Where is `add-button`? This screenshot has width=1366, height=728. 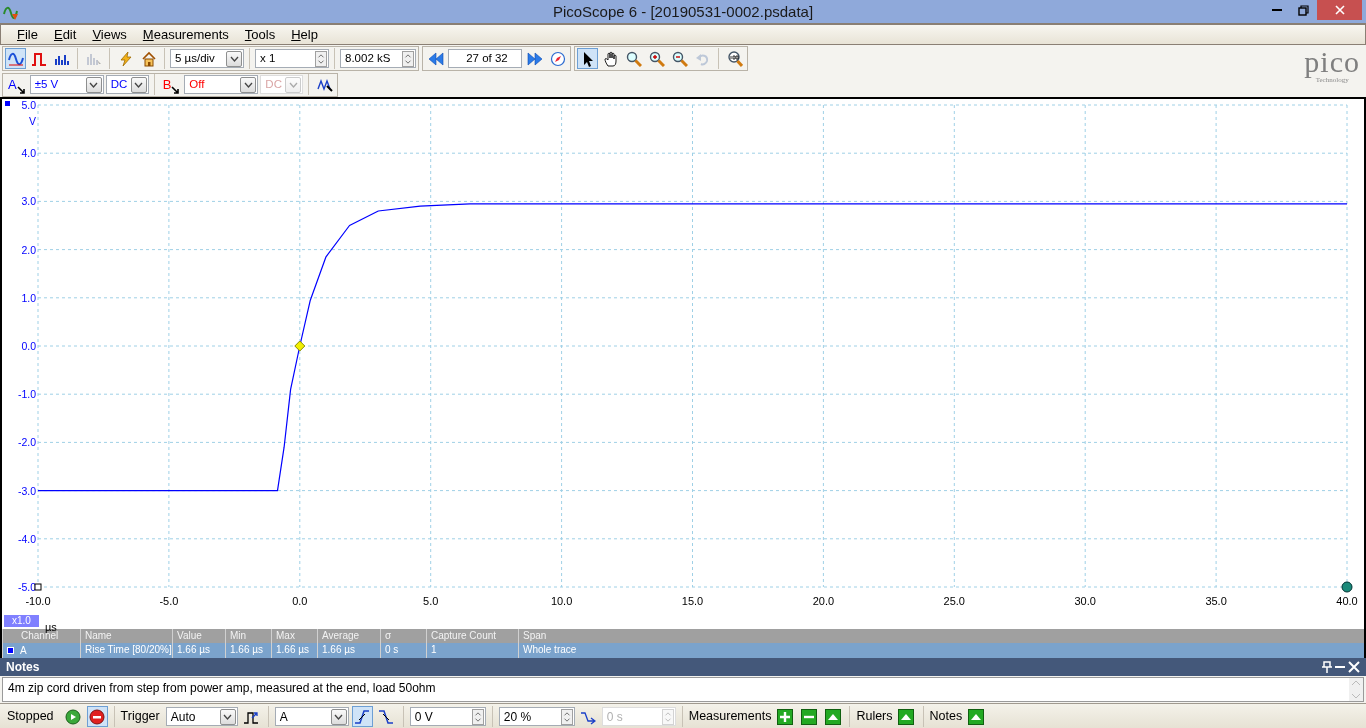
add-button is located at coordinates (785, 716).